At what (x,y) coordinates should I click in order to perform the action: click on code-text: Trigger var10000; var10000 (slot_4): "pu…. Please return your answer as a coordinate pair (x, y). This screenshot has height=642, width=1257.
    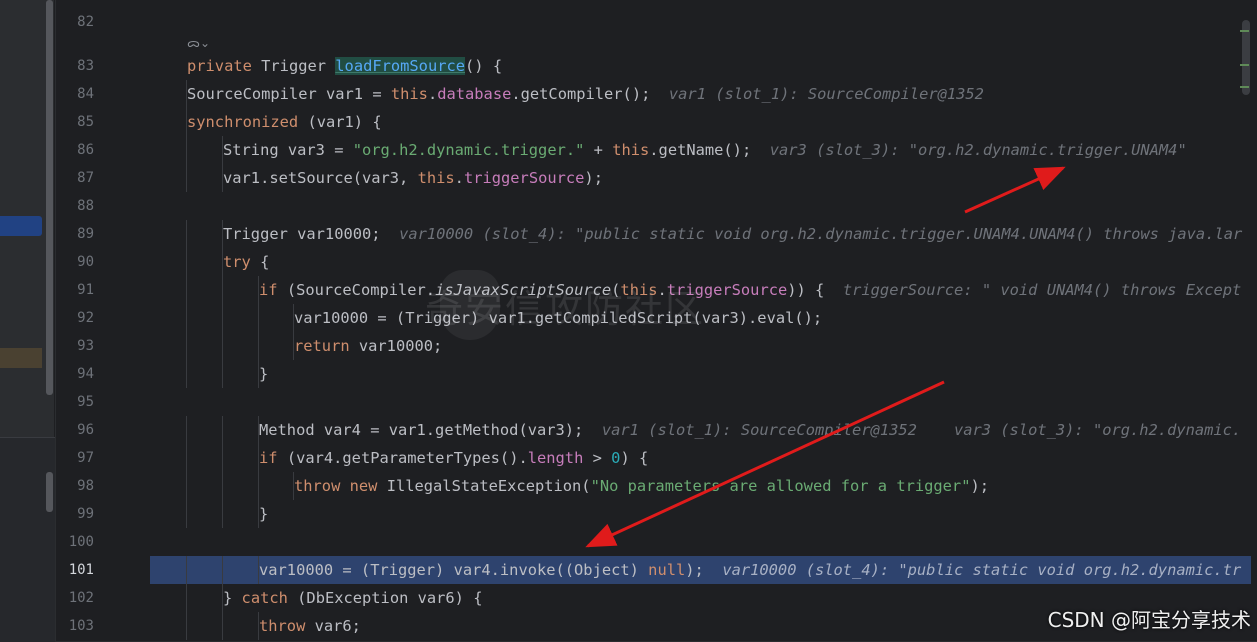
    Looking at the image, I should click on (732, 234).